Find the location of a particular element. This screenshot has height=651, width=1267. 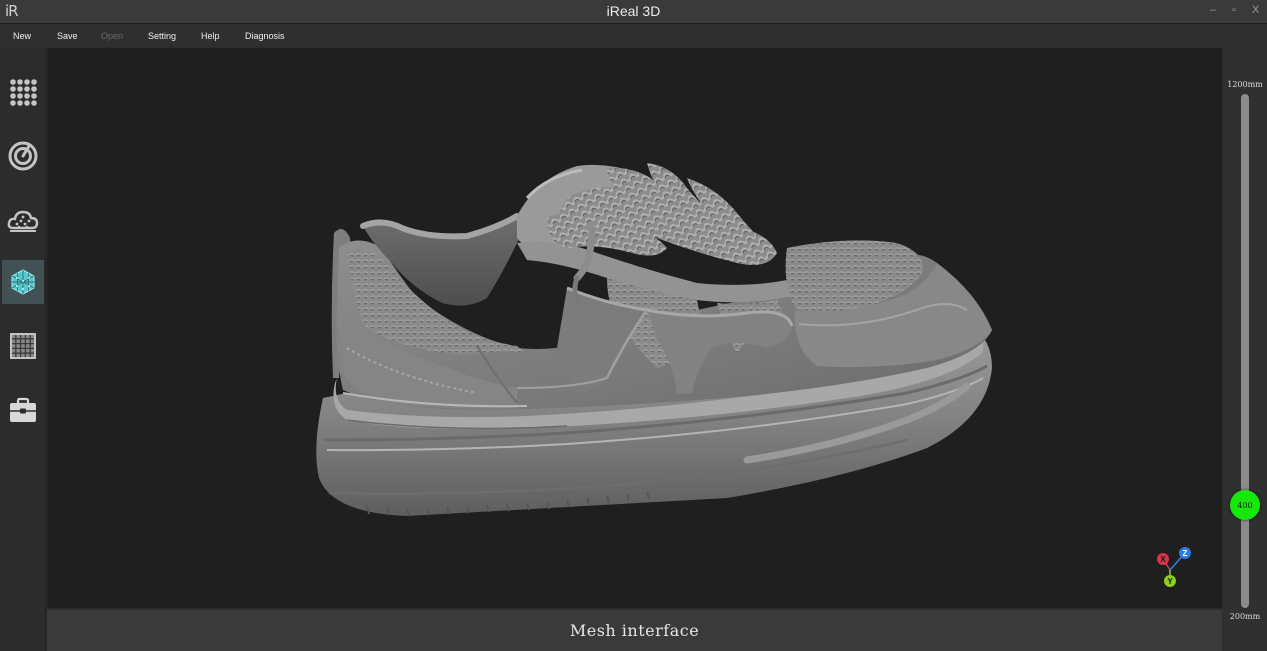

tool-point-cloud is located at coordinates (23, 220).